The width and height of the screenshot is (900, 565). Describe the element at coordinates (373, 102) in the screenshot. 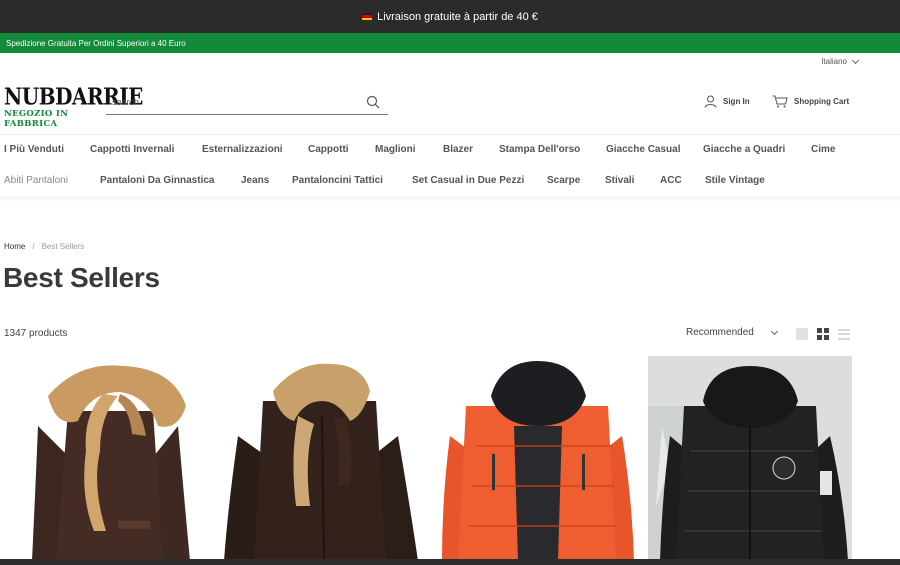

I see `search-icon` at that location.